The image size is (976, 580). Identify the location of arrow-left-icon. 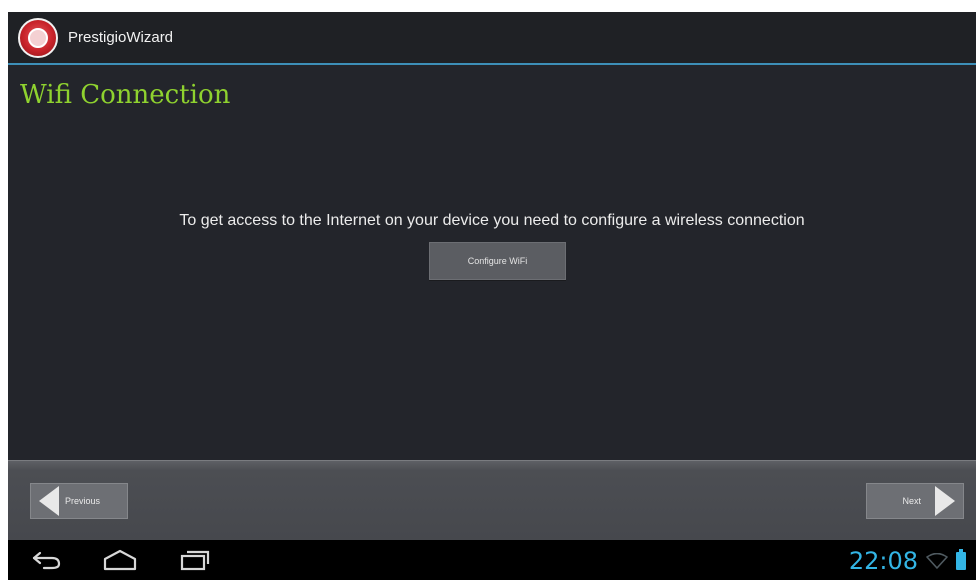
(49, 501).